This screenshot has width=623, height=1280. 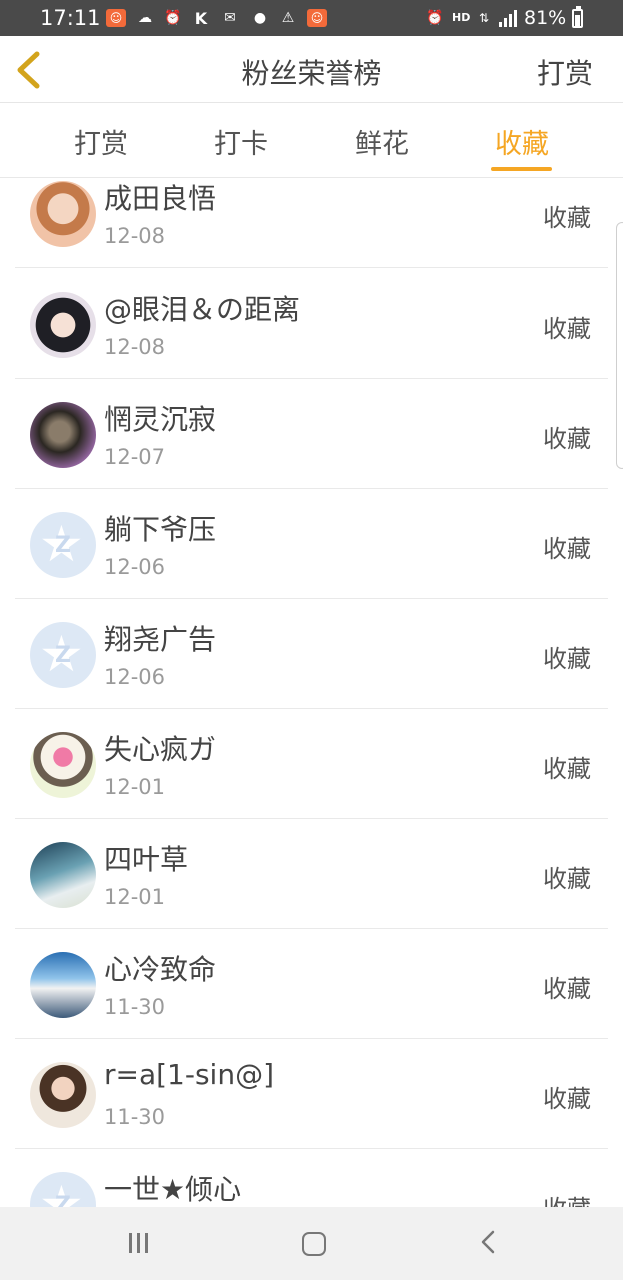 I want to click on list-item: 翔尧广告 12-06 收藏, so click(x=311, y=654).